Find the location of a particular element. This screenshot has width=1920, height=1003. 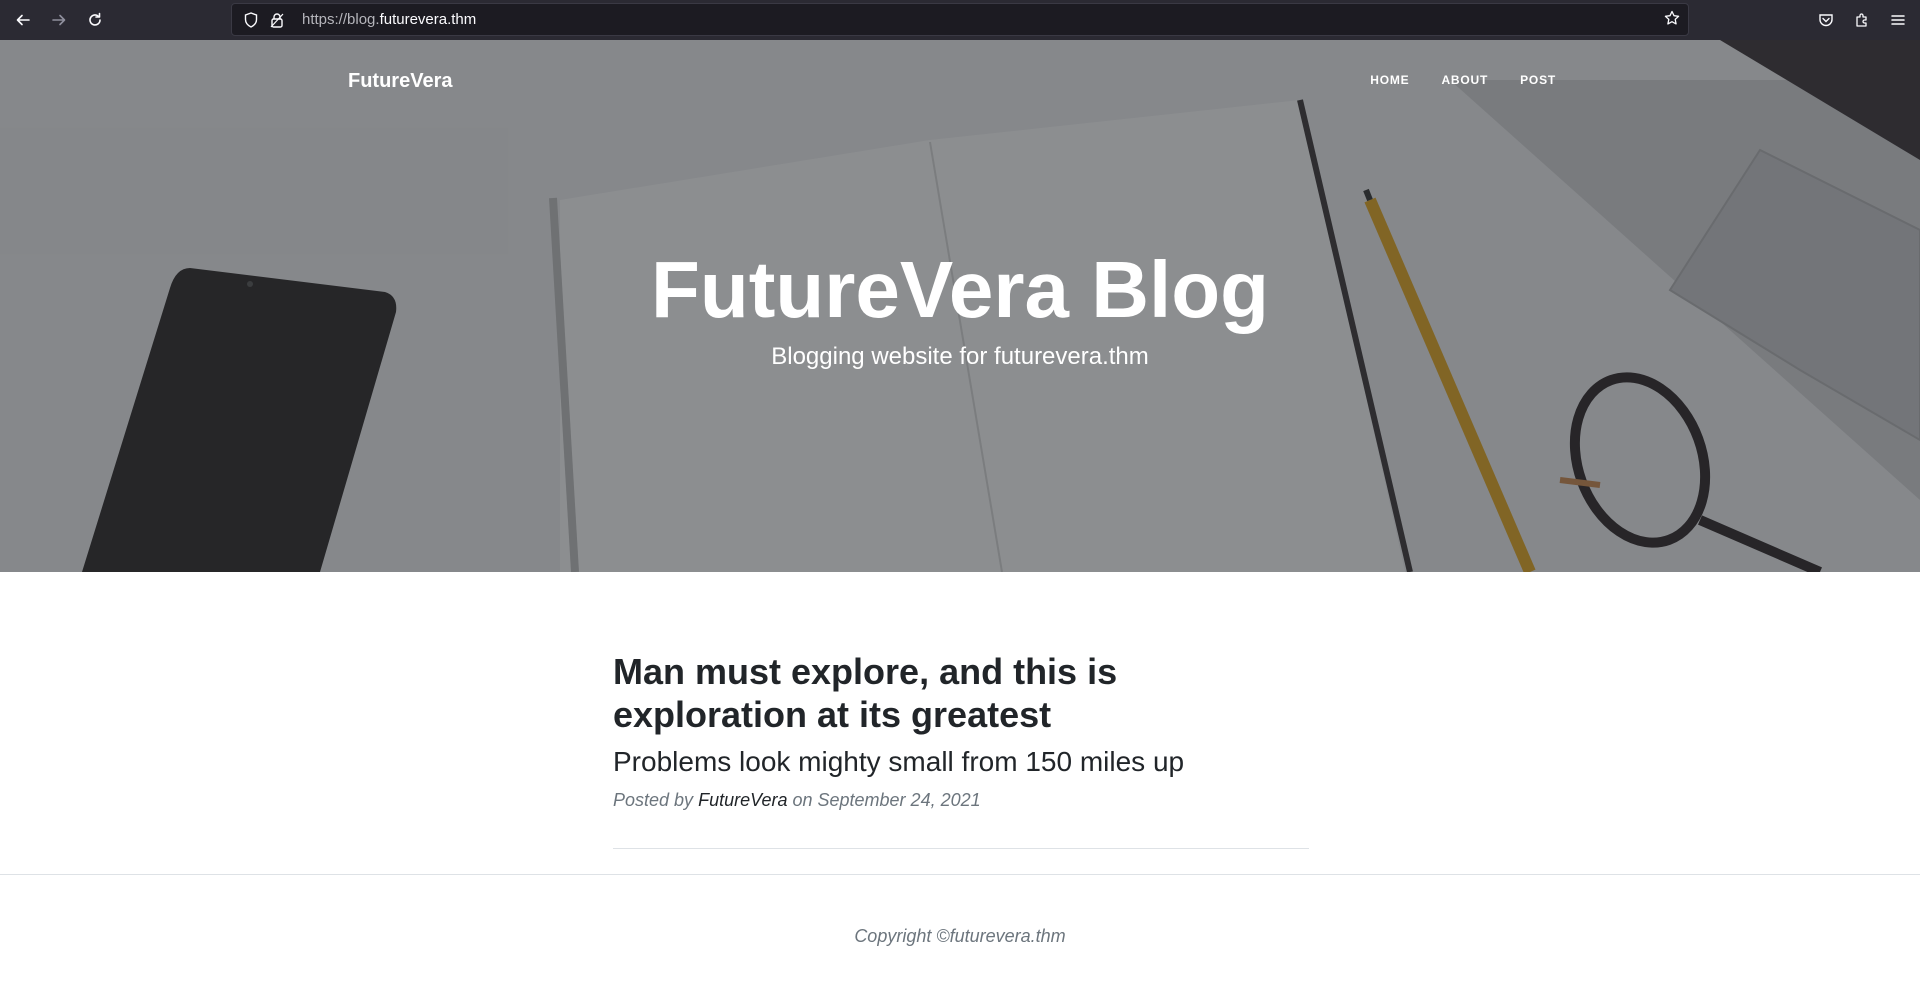

navbar-links: HOME ABOUT POST is located at coordinates (1447, 80).